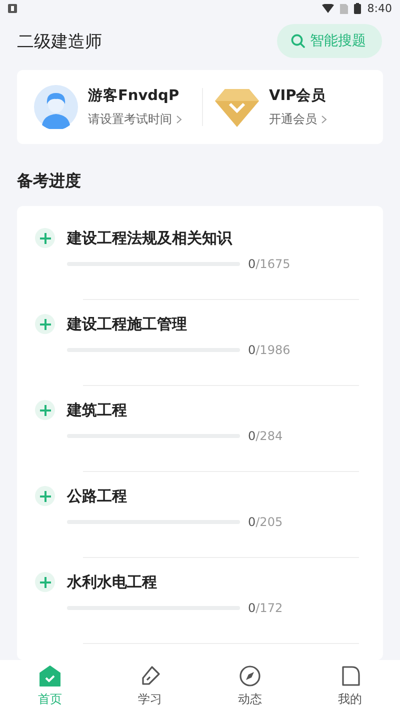 This screenshot has width=400, height=712. What do you see at coordinates (150, 676) in the screenshot?
I see `pencil-icon` at bounding box center [150, 676].